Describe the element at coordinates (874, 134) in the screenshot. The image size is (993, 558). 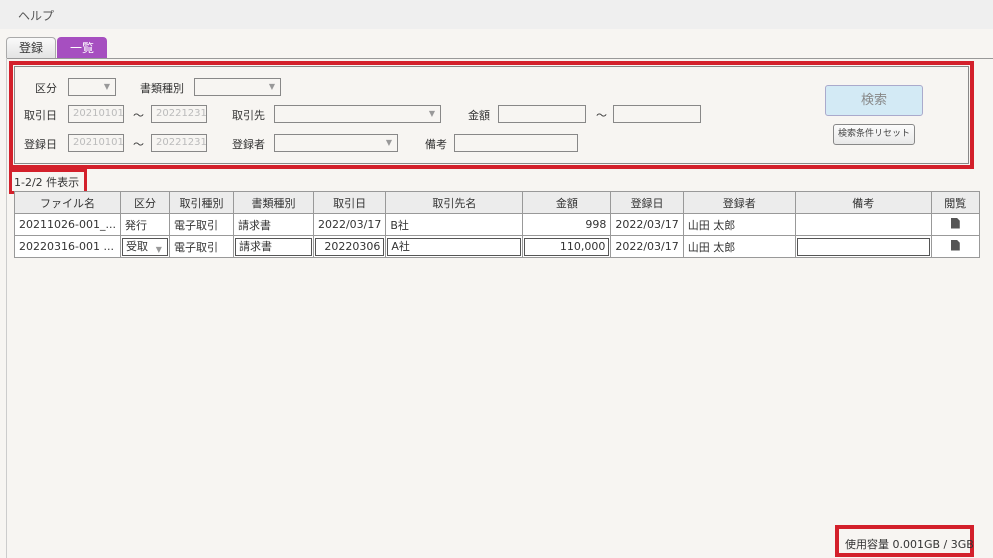
I see `reset-button: 検索条件リセット` at that location.